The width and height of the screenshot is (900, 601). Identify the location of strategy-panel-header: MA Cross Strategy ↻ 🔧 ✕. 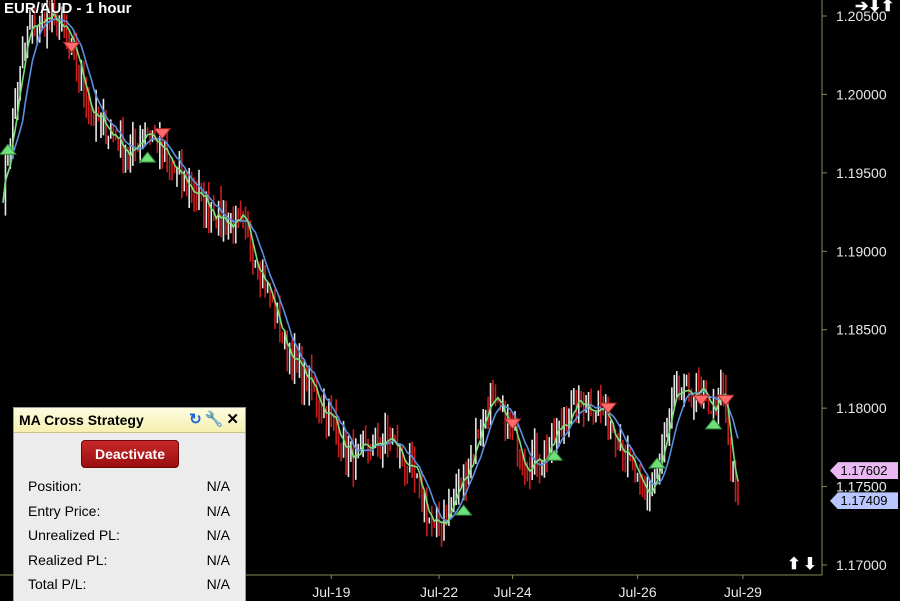
(129, 420).